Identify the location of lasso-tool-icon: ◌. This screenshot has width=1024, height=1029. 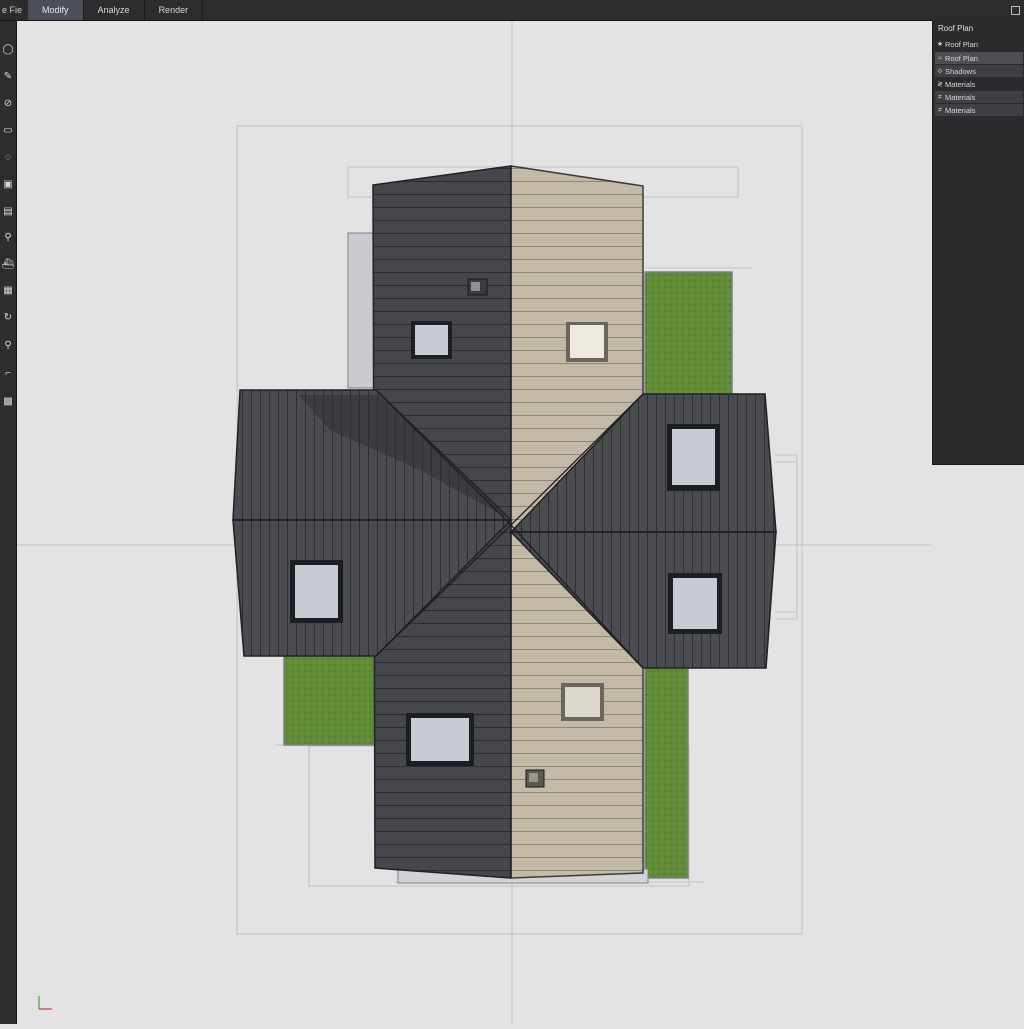
(8, 158).